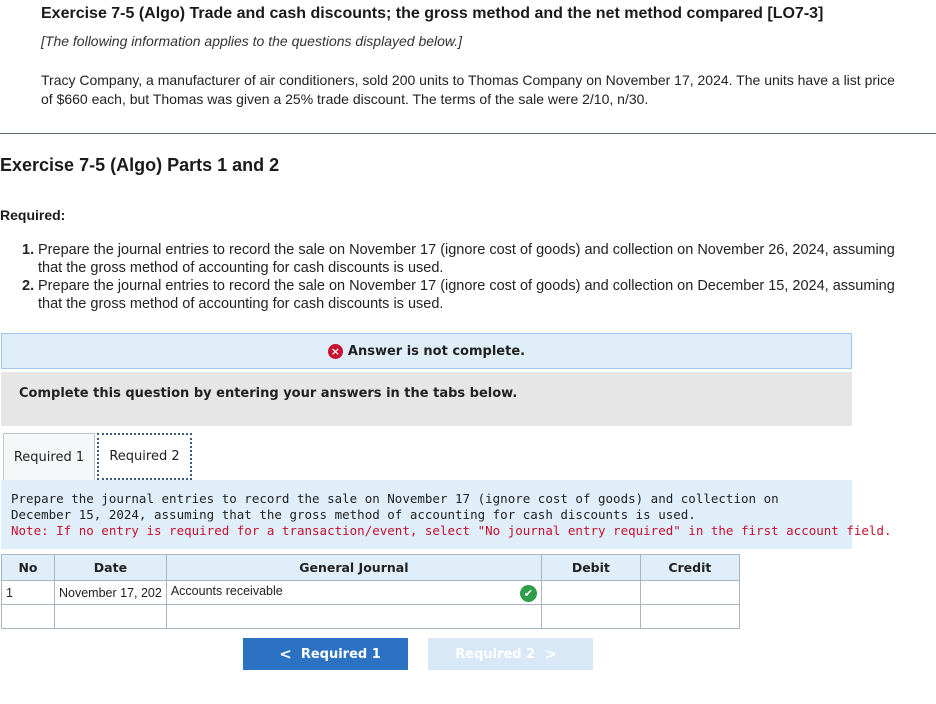  Describe the element at coordinates (335, 351) in the screenshot. I see `error-x-icon: ×` at that location.